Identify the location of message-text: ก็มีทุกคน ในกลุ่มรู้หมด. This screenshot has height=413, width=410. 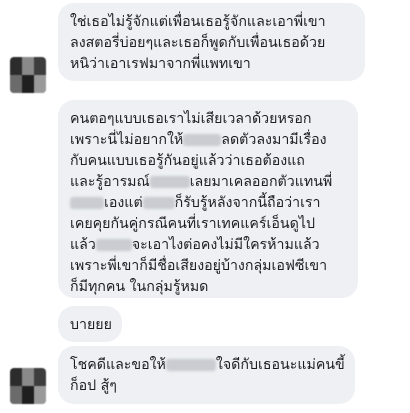
(139, 287).